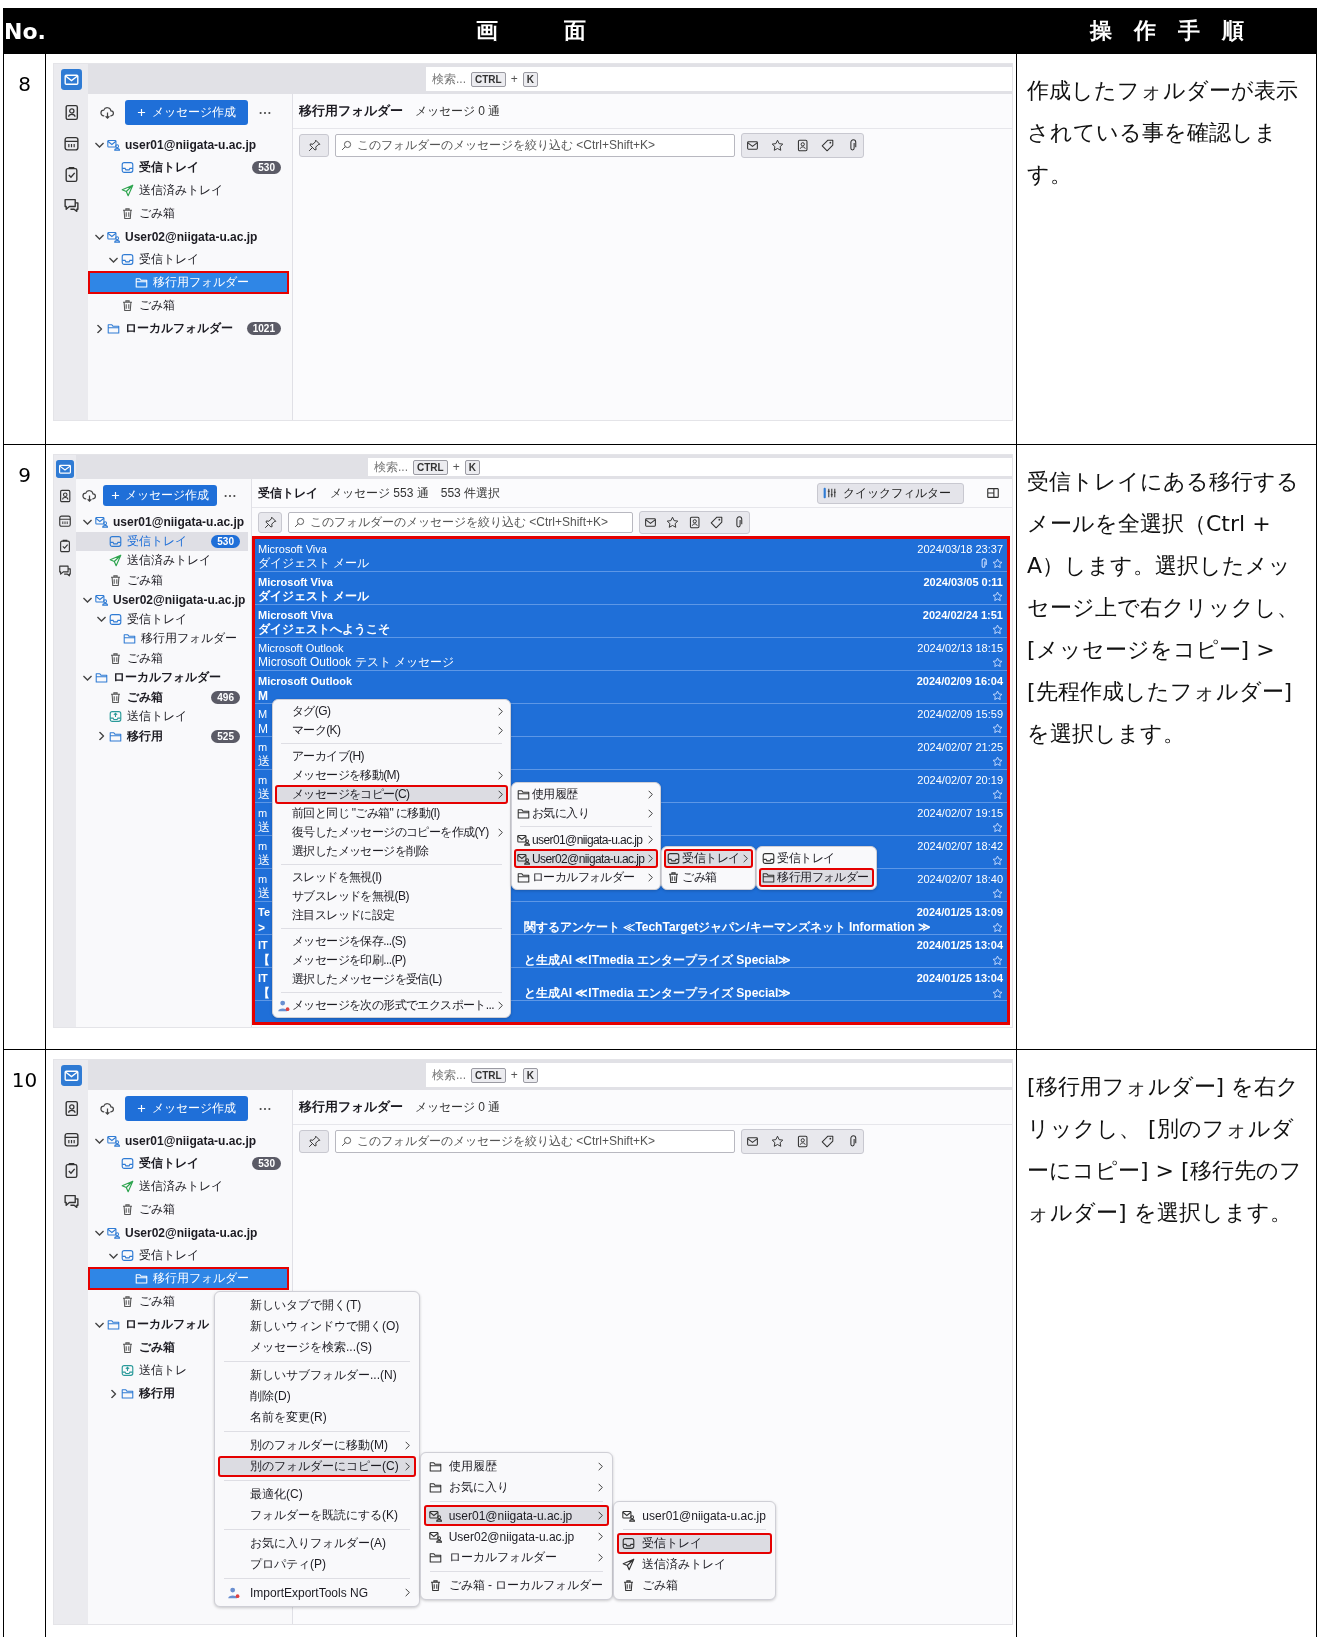 The image size is (1319, 1637). Describe the element at coordinates (188, 328) in the screenshot. I see `folder-item: ローカルフォルダー 1021` at that location.